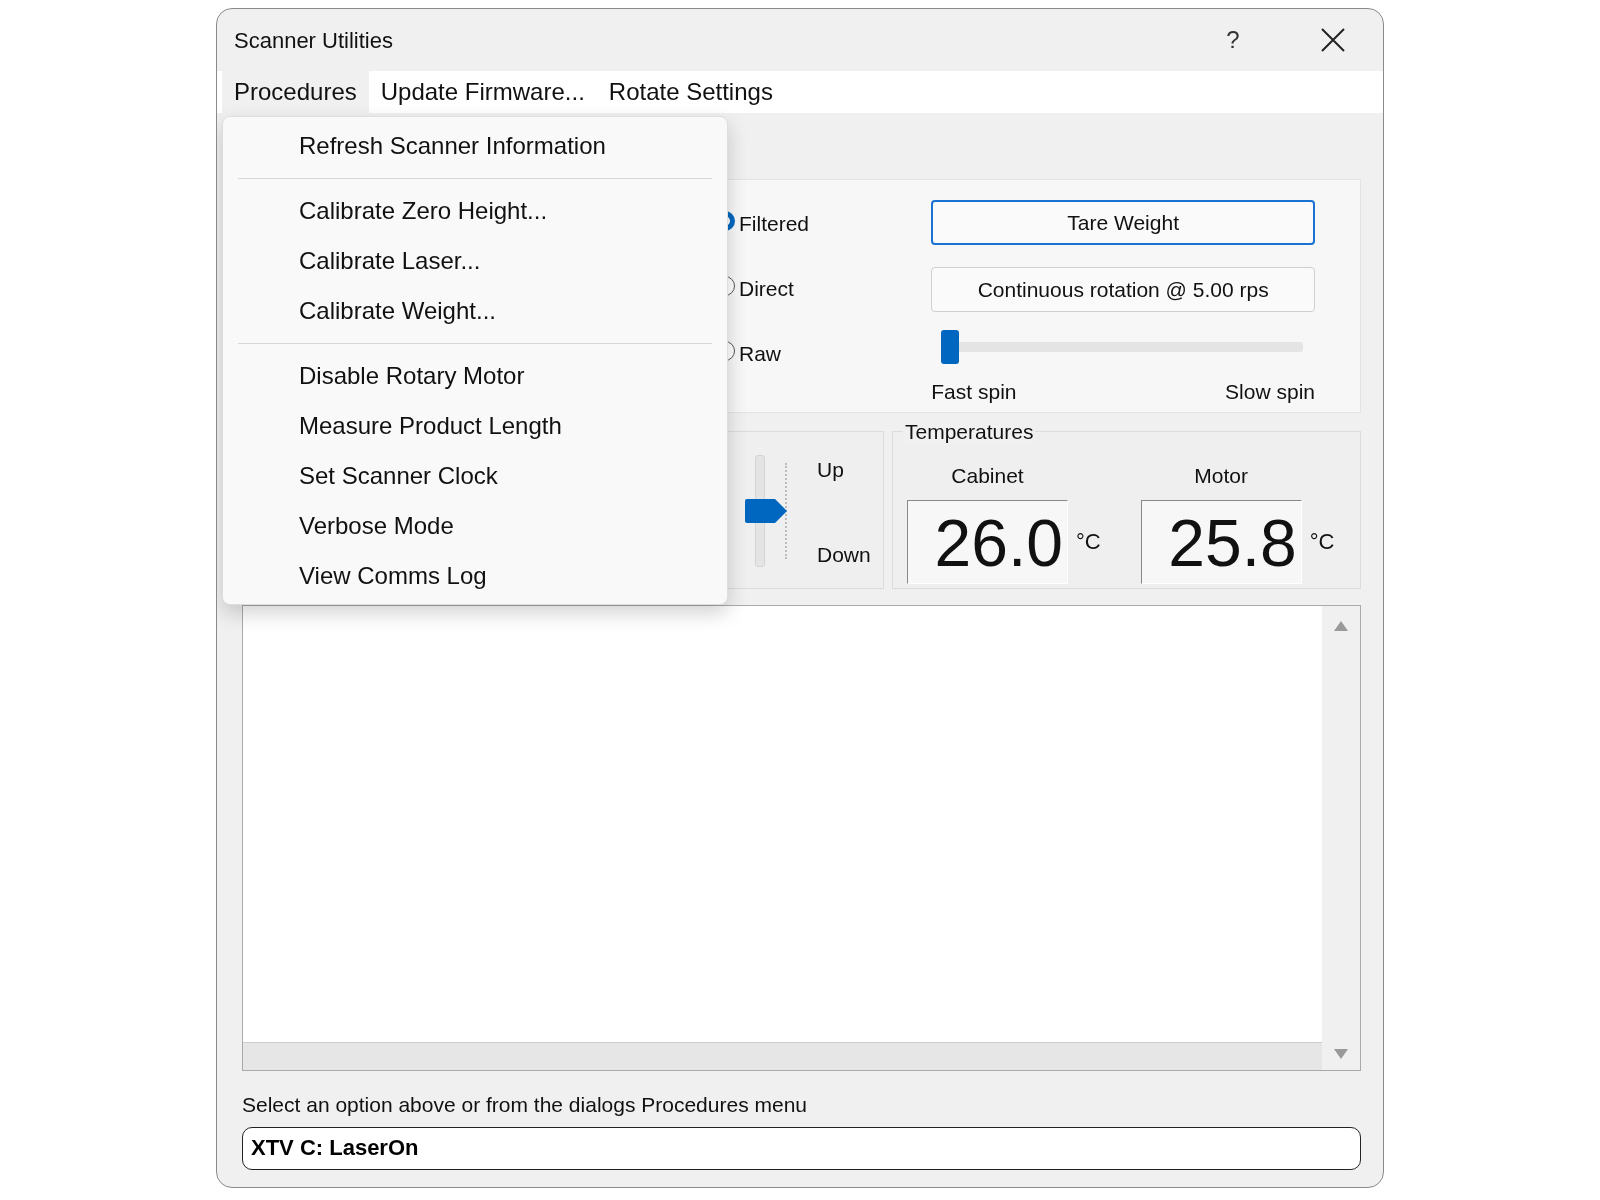  Describe the element at coordinates (987, 476) in the screenshot. I see `sensor-label: Cabinet` at that location.